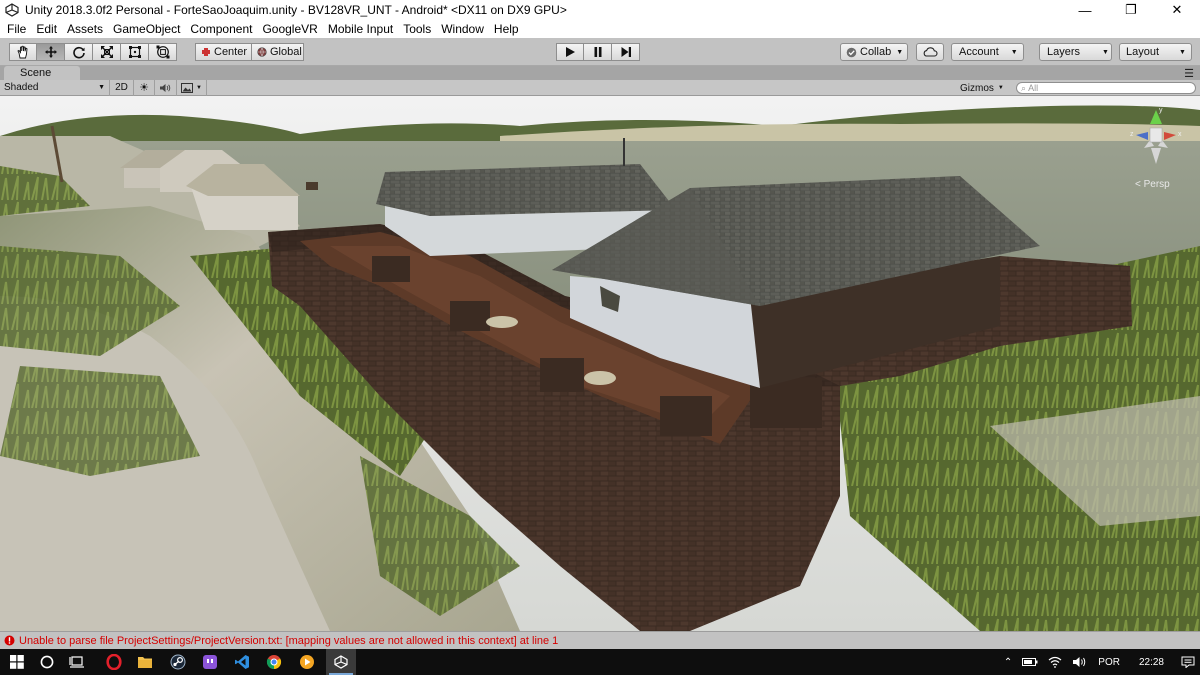 The height and width of the screenshot is (675, 1200). What do you see at coordinates (1188, 662) in the screenshot?
I see `notifications-icon` at bounding box center [1188, 662].